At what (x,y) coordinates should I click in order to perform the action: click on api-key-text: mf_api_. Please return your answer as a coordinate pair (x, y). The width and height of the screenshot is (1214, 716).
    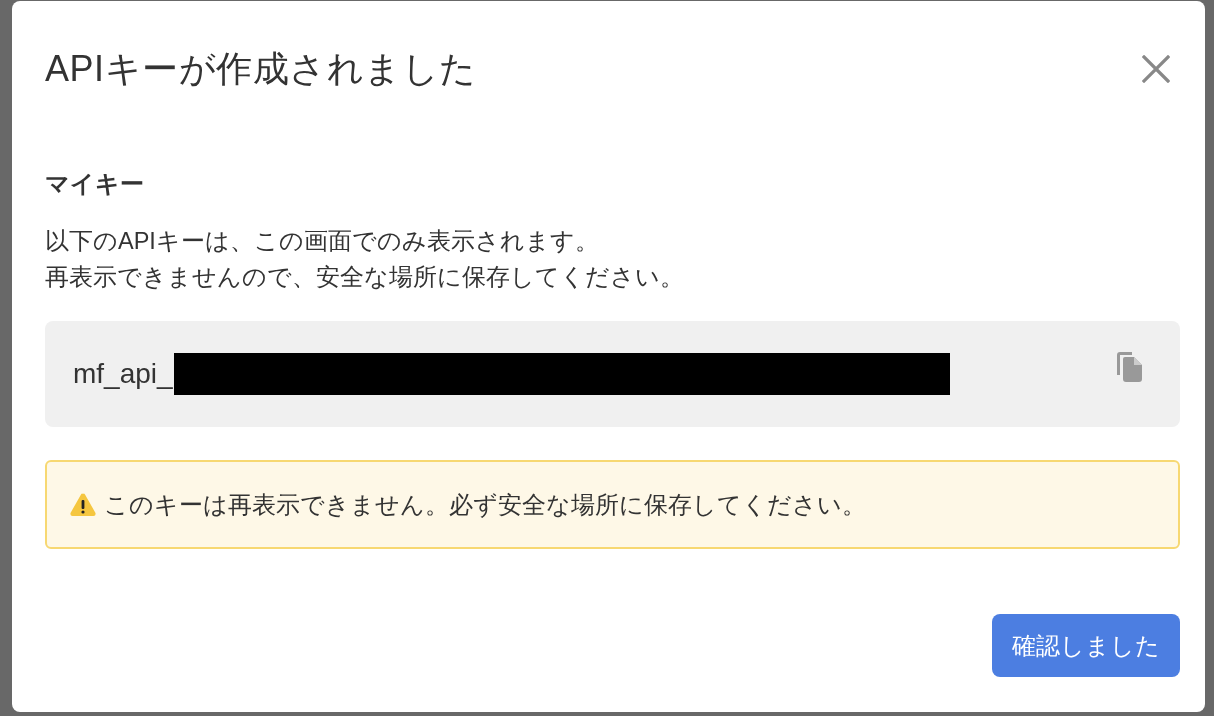
    Looking at the image, I should click on (123, 374).